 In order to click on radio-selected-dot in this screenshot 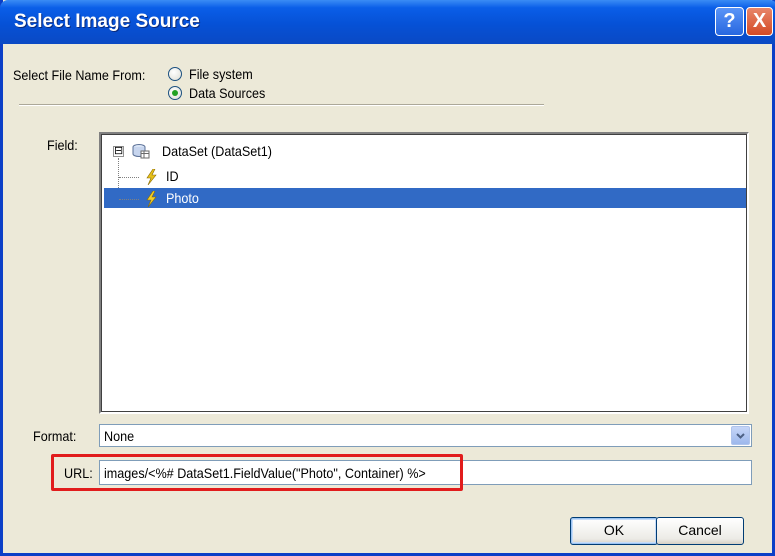, I will do `click(175, 93)`.